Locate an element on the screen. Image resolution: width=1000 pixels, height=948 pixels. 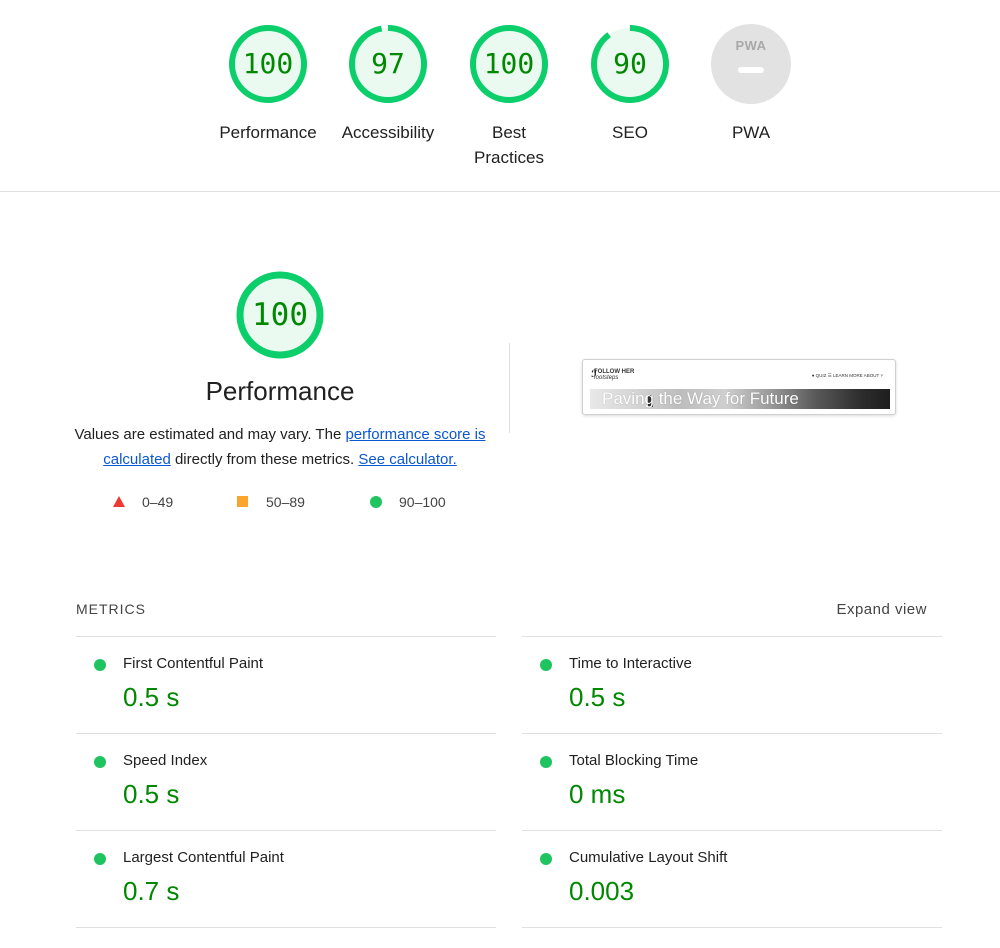
metric-time-to-interactive: Time to Interactive 0.5 s is located at coordinates (732, 684).